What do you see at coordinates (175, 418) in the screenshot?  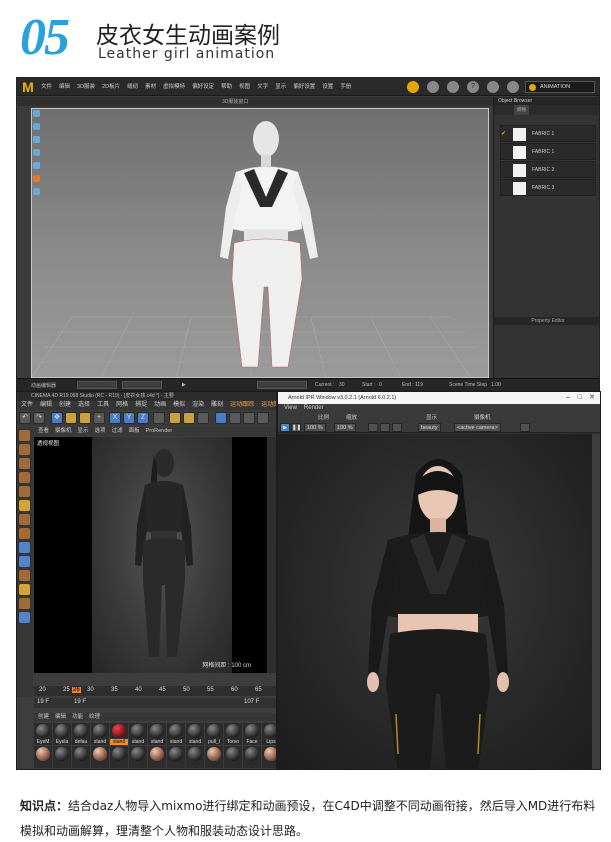 I see `render-view-icon` at bounding box center [175, 418].